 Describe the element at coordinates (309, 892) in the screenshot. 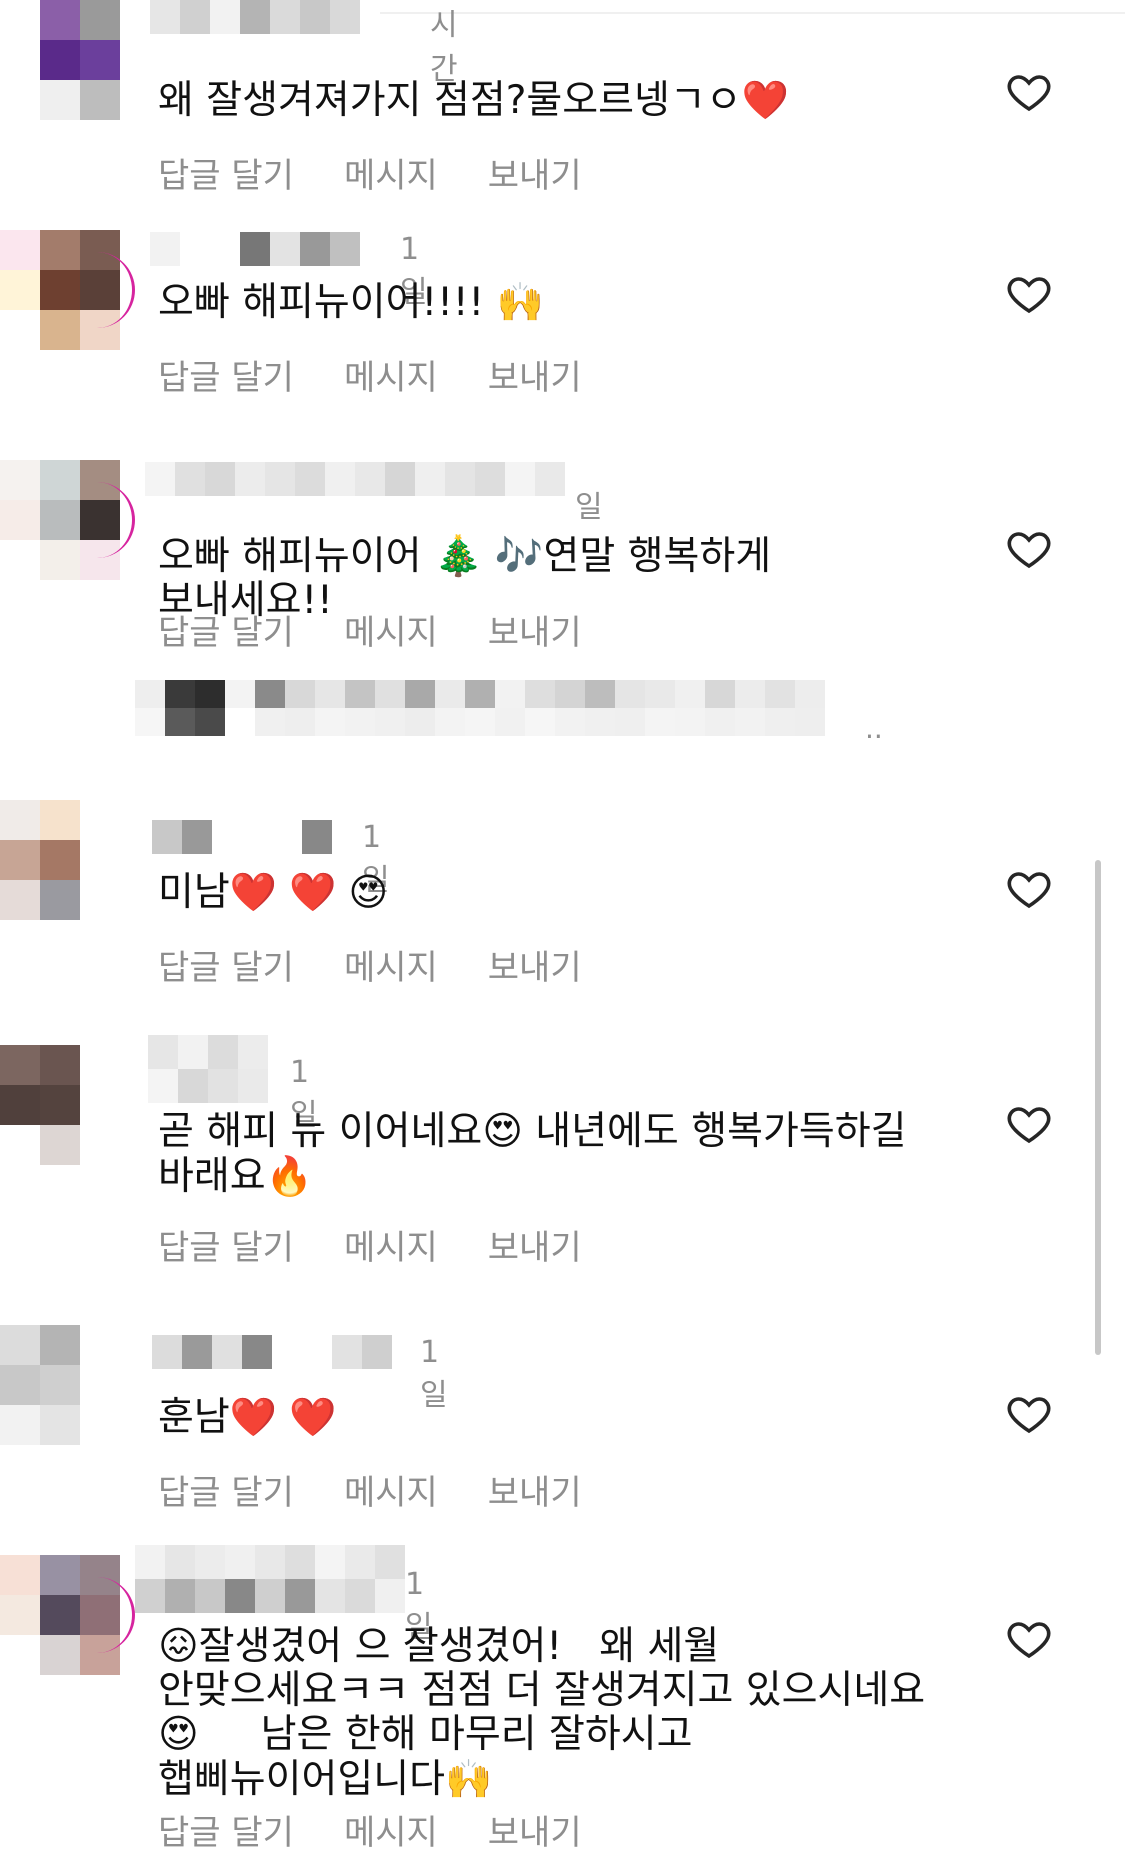

I see `heart-emoji: ❤️ ❤️ 😍` at that location.